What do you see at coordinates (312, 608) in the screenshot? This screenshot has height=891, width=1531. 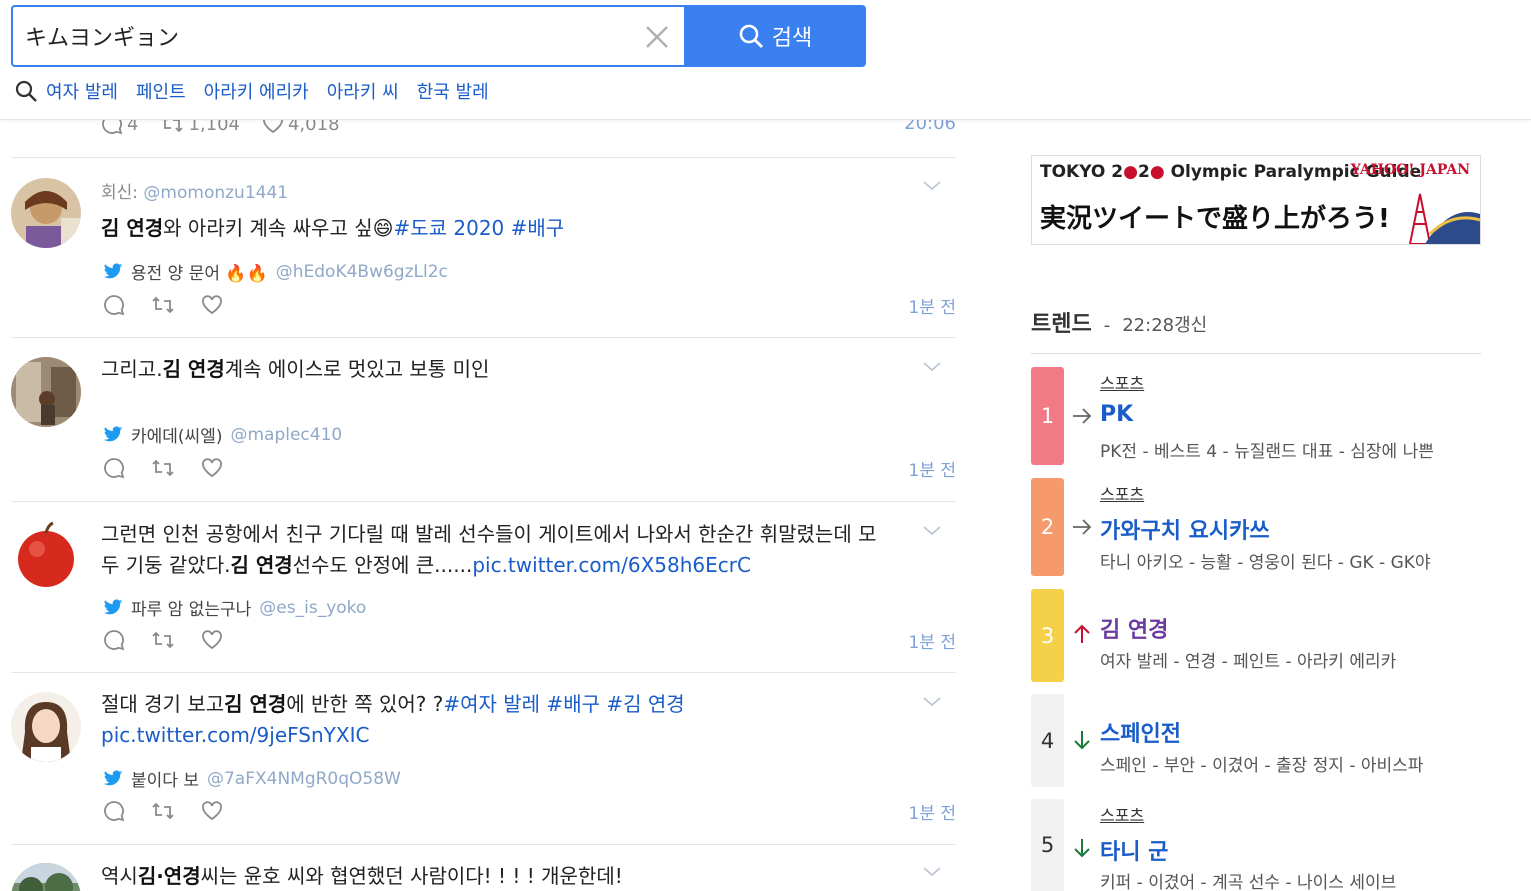 I see `author-handle: @es_is_yoko` at bounding box center [312, 608].